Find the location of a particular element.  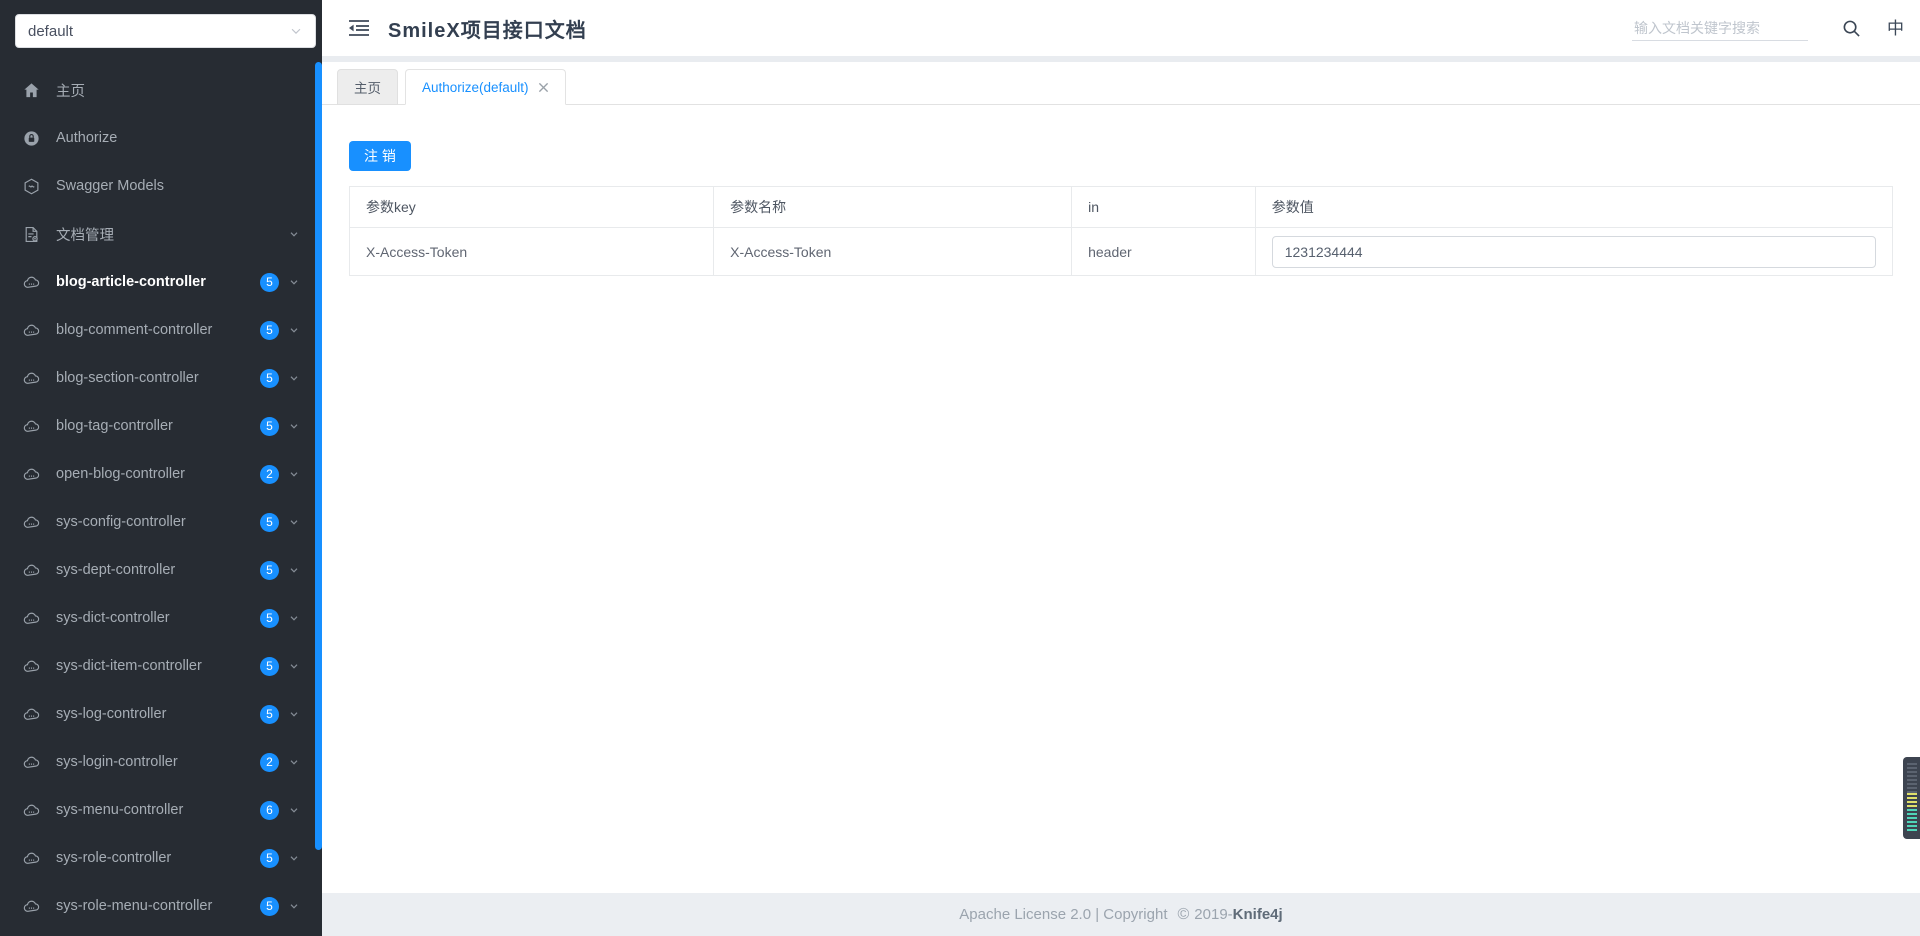

sidebar-item-label: sys-dept-controller is located at coordinates (116, 570).